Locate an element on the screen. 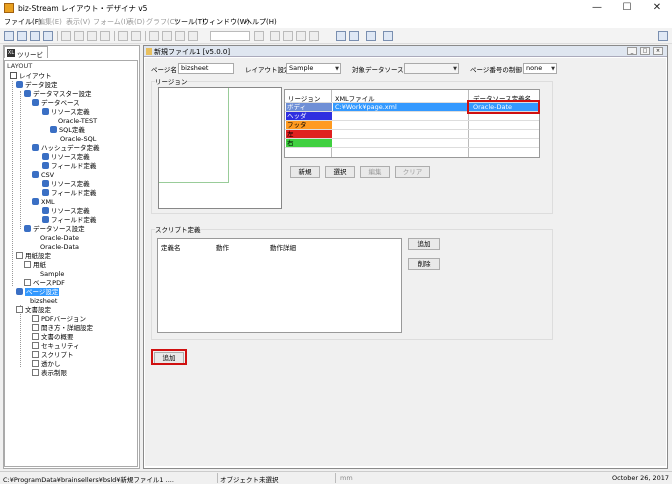 This screenshot has width=672, height=484. chart-icon is located at coordinates (301, 36).